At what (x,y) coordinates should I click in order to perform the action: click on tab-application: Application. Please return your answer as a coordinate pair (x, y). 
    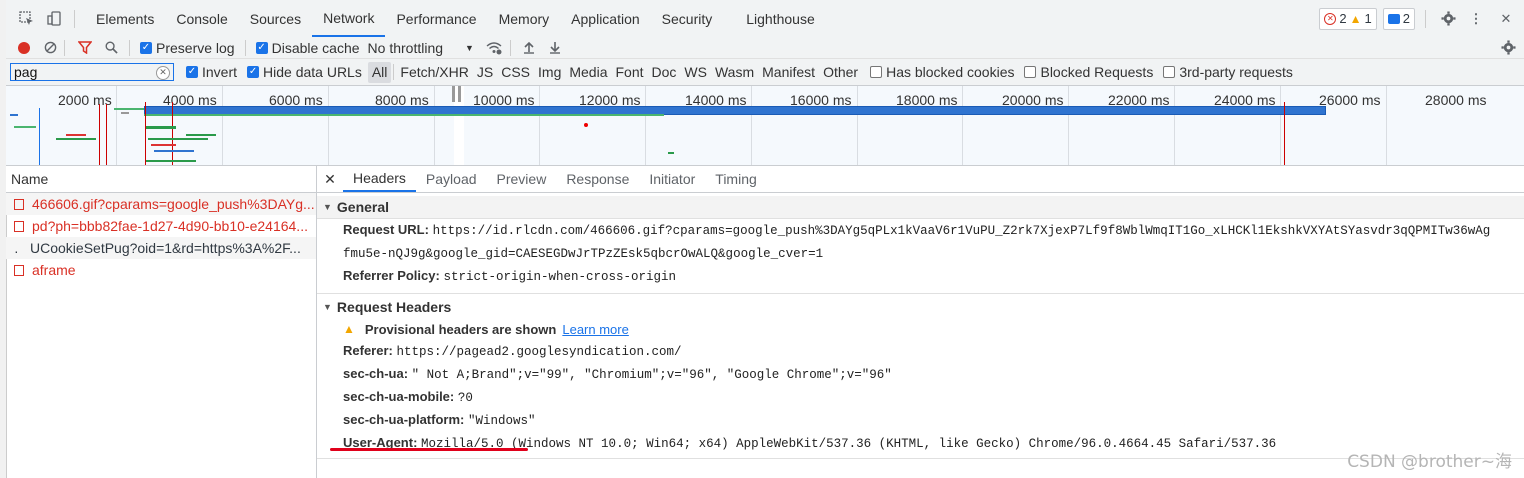
    Looking at the image, I should click on (605, 18).